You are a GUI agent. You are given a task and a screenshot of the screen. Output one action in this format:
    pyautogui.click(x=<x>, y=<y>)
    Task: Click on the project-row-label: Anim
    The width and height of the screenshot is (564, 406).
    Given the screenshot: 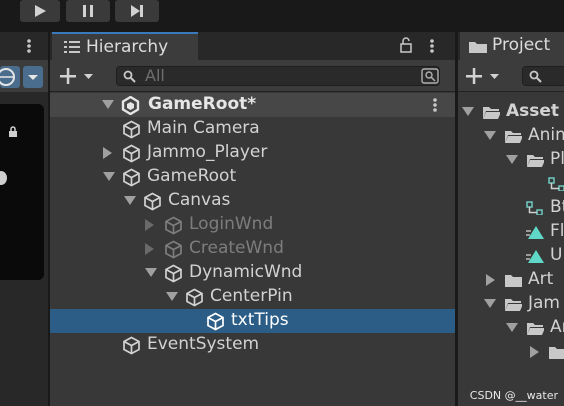 What is the action you would take?
    pyautogui.click(x=546, y=135)
    